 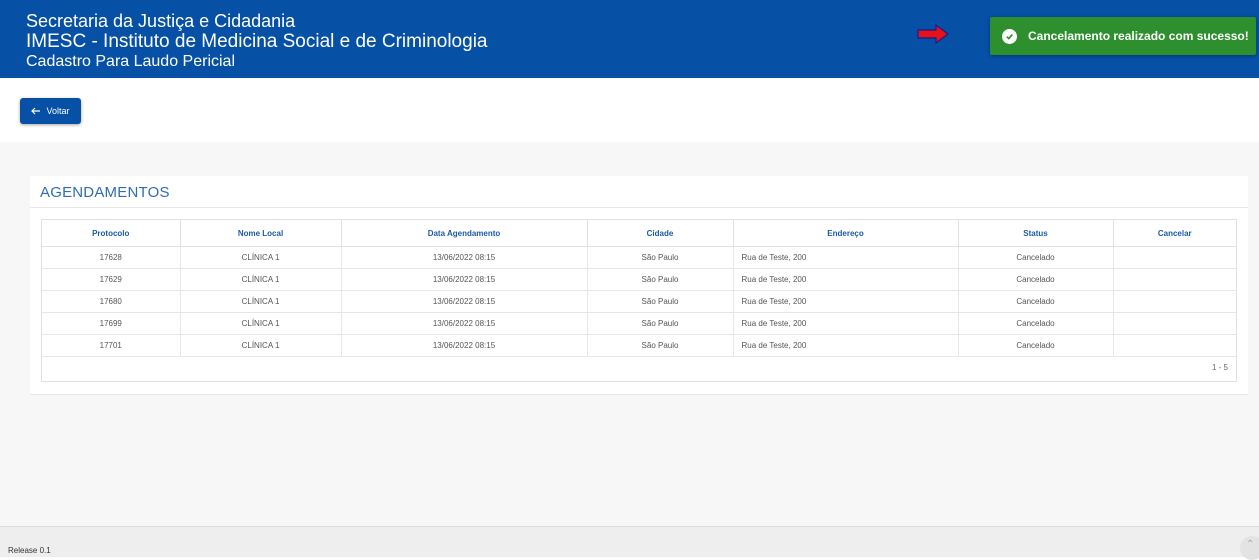 What do you see at coordinates (629, 541) in the screenshot?
I see `page-footer: Release 0.1` at bounding box center [629, 541].